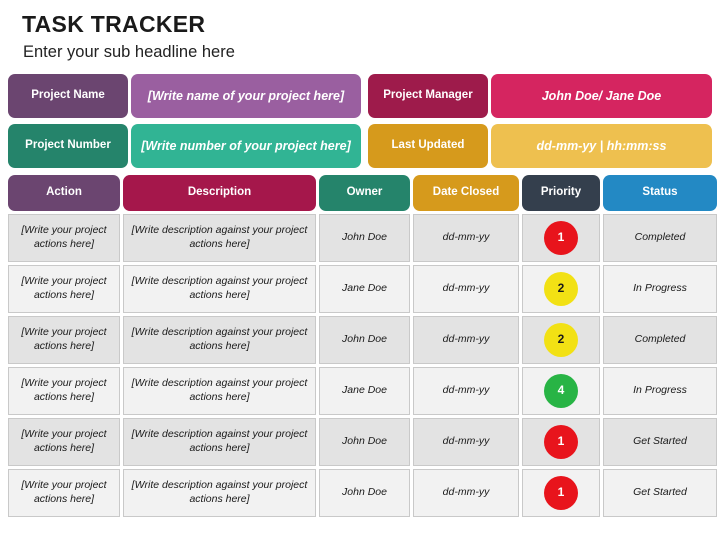  What do you see at coordinates (466, 192) in the screenshot?
I see `column-header-date-closed: Date Closed` at bounding box center [466, 192].